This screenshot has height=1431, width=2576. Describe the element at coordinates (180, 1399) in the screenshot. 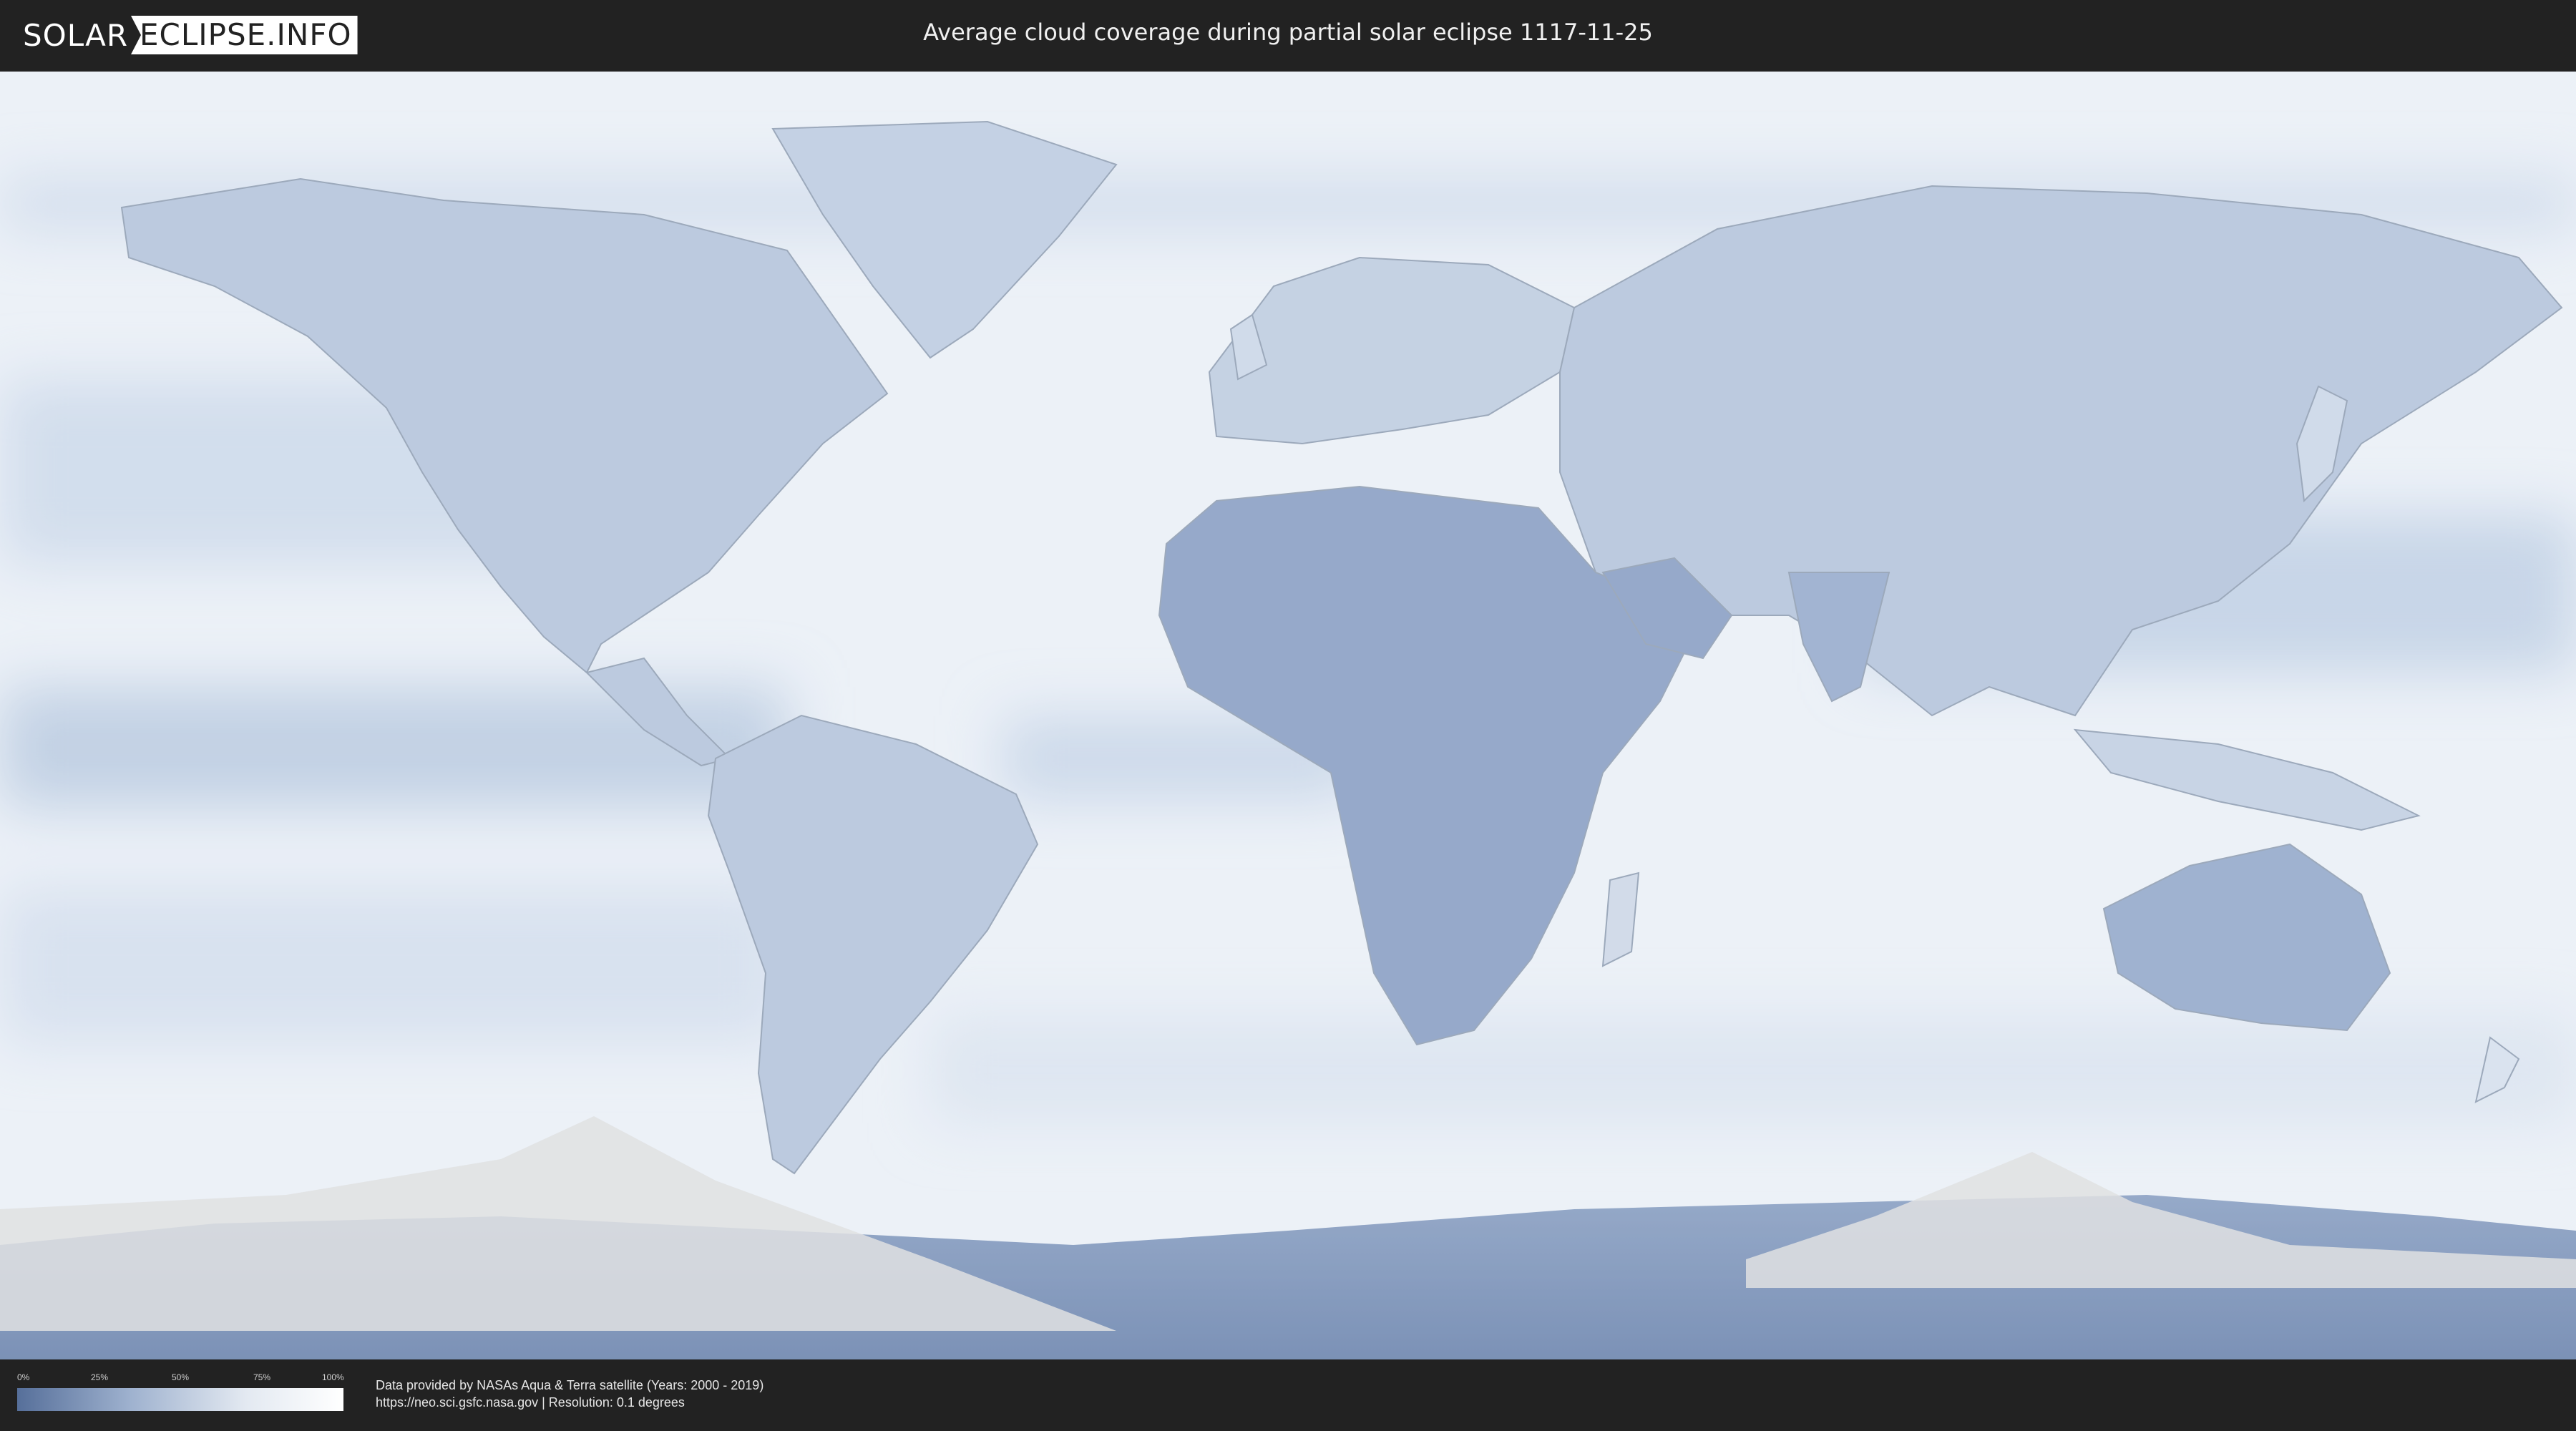

I see `legend-gradient-bar` at that location.